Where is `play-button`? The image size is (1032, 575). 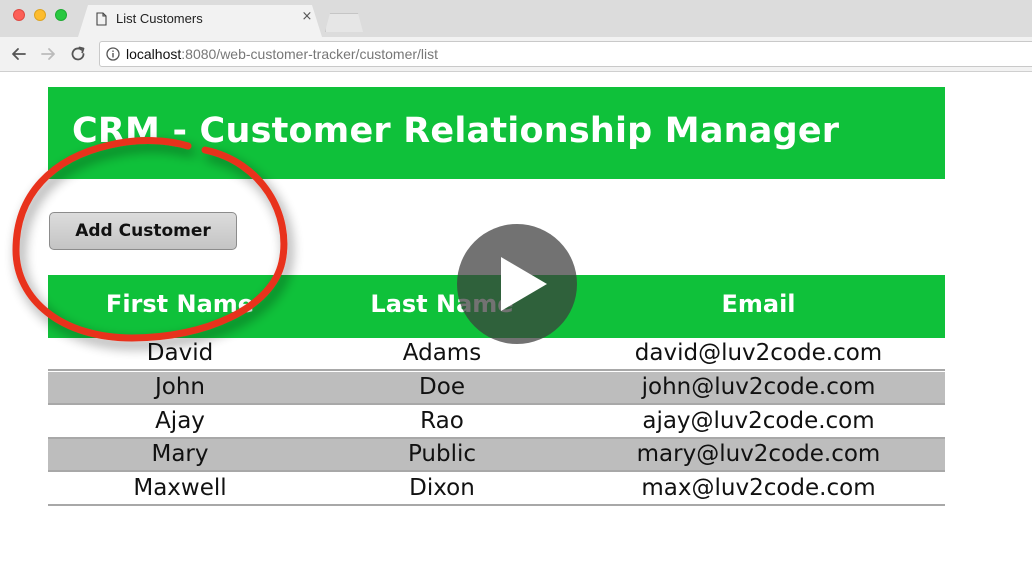
play-button is located at coordinates (517, 284).